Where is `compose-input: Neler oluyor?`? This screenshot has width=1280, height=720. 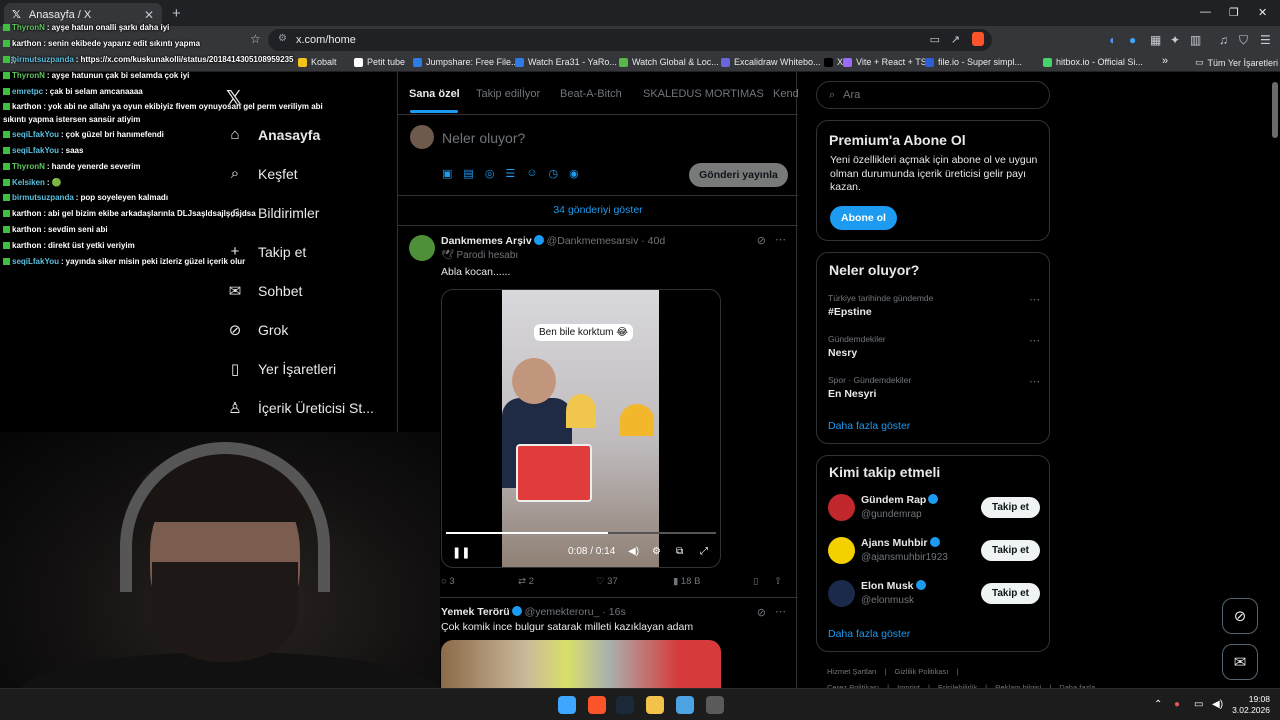
compose-input: Neler oluyor? is located at coordinates (483, 138).